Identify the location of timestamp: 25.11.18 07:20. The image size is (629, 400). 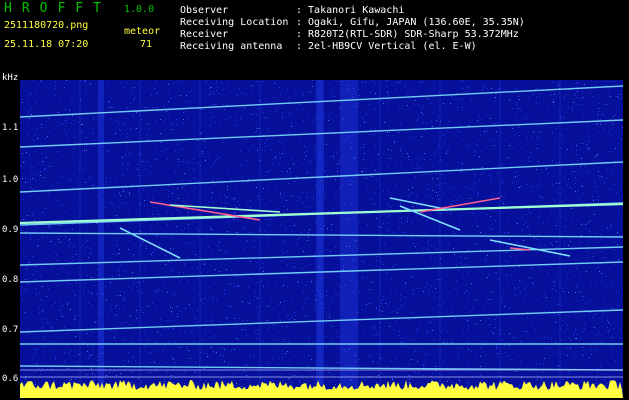
(46, 44).